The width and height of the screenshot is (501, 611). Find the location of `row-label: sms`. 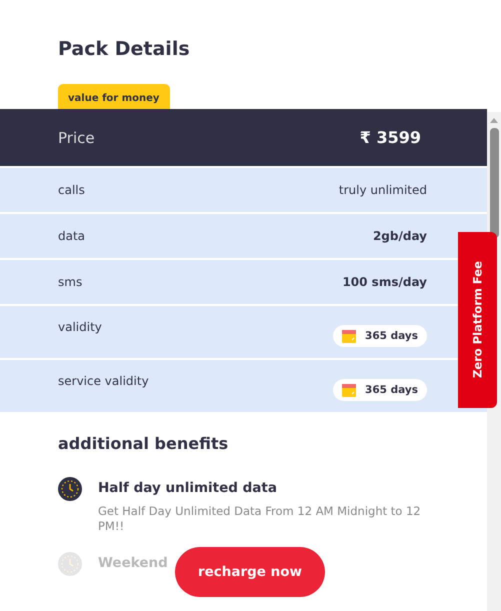

row-label: sms is located at coordinates (70, 282).